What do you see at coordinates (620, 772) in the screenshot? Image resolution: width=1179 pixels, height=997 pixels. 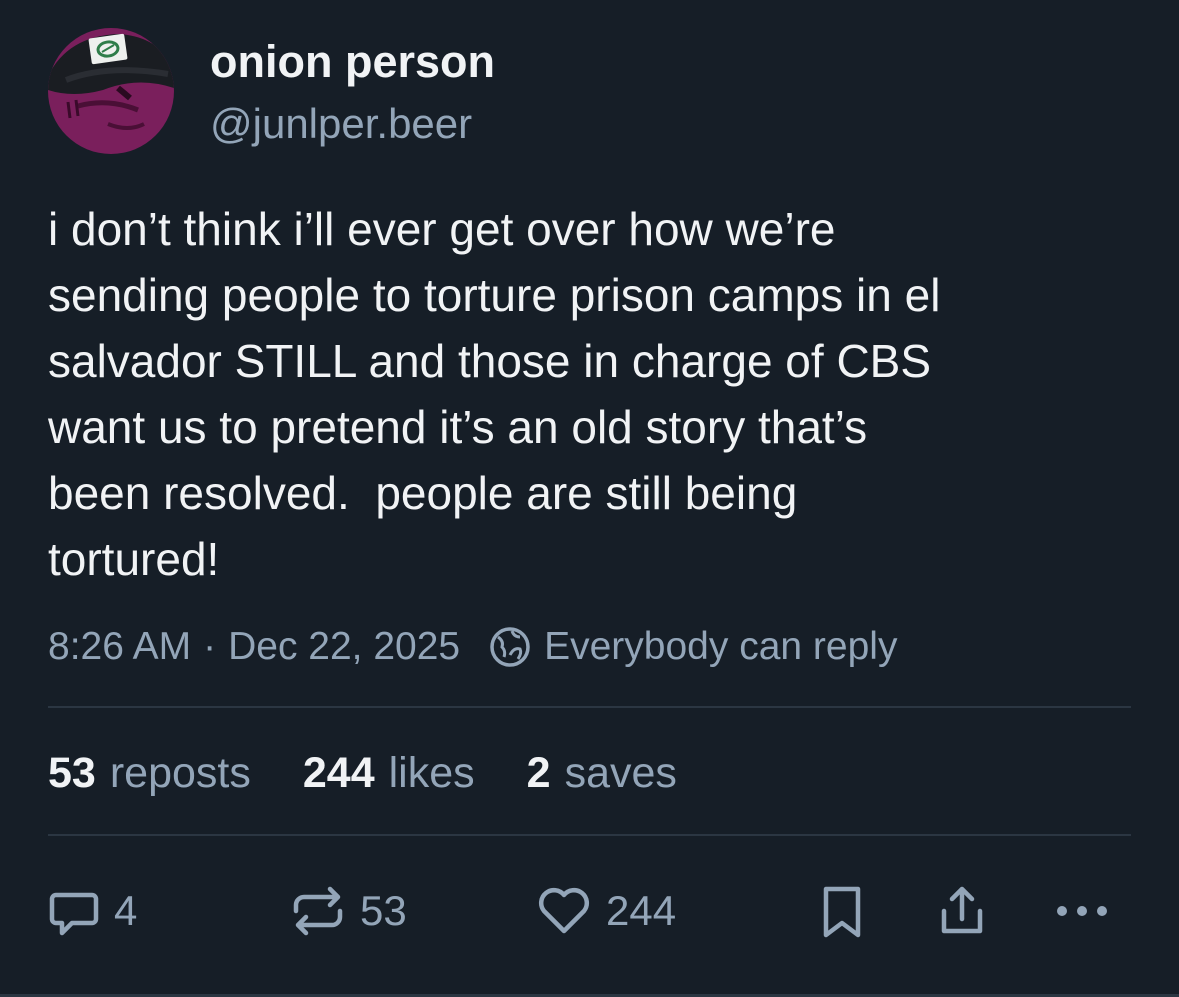 I see `saves-label: saves` at bounding box center [620, 772].